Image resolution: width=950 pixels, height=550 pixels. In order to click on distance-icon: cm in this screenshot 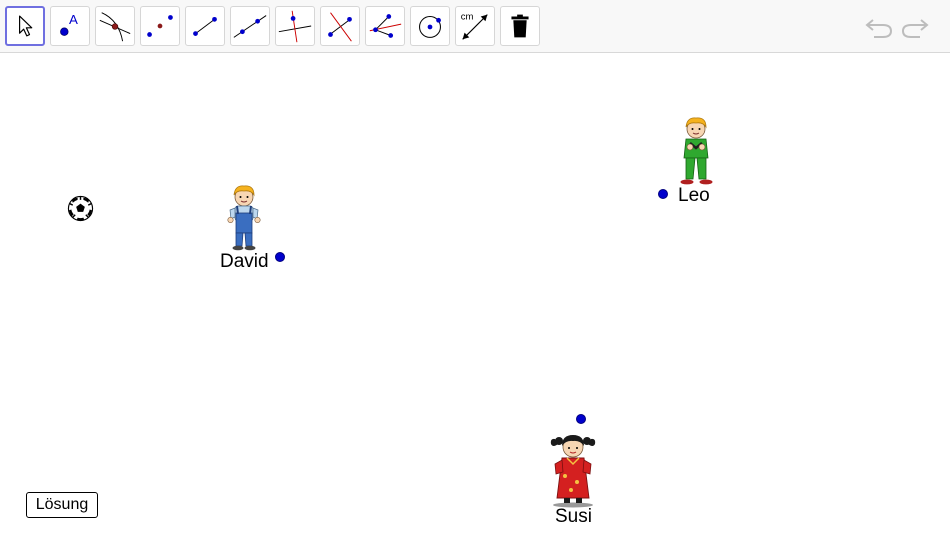, I will do `click(474, 25)`.